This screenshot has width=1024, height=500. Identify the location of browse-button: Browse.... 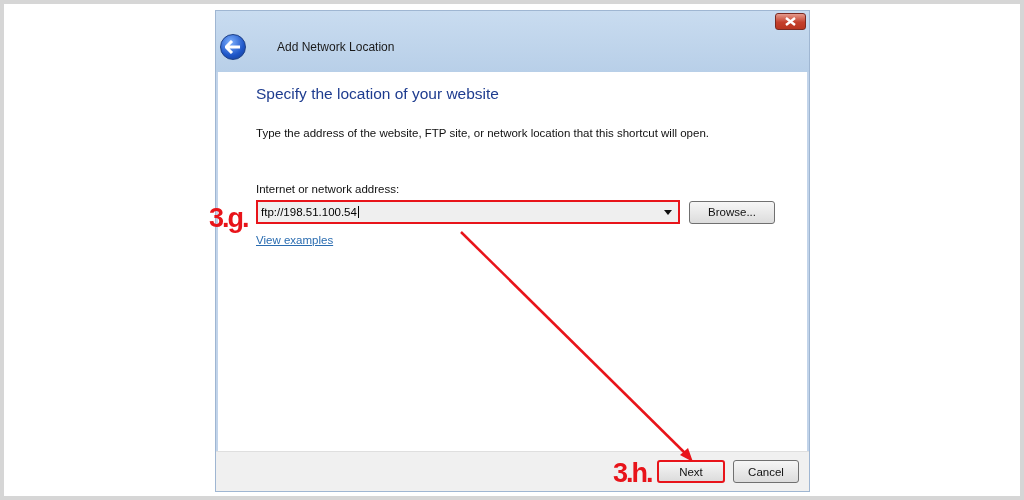
(732, 212).